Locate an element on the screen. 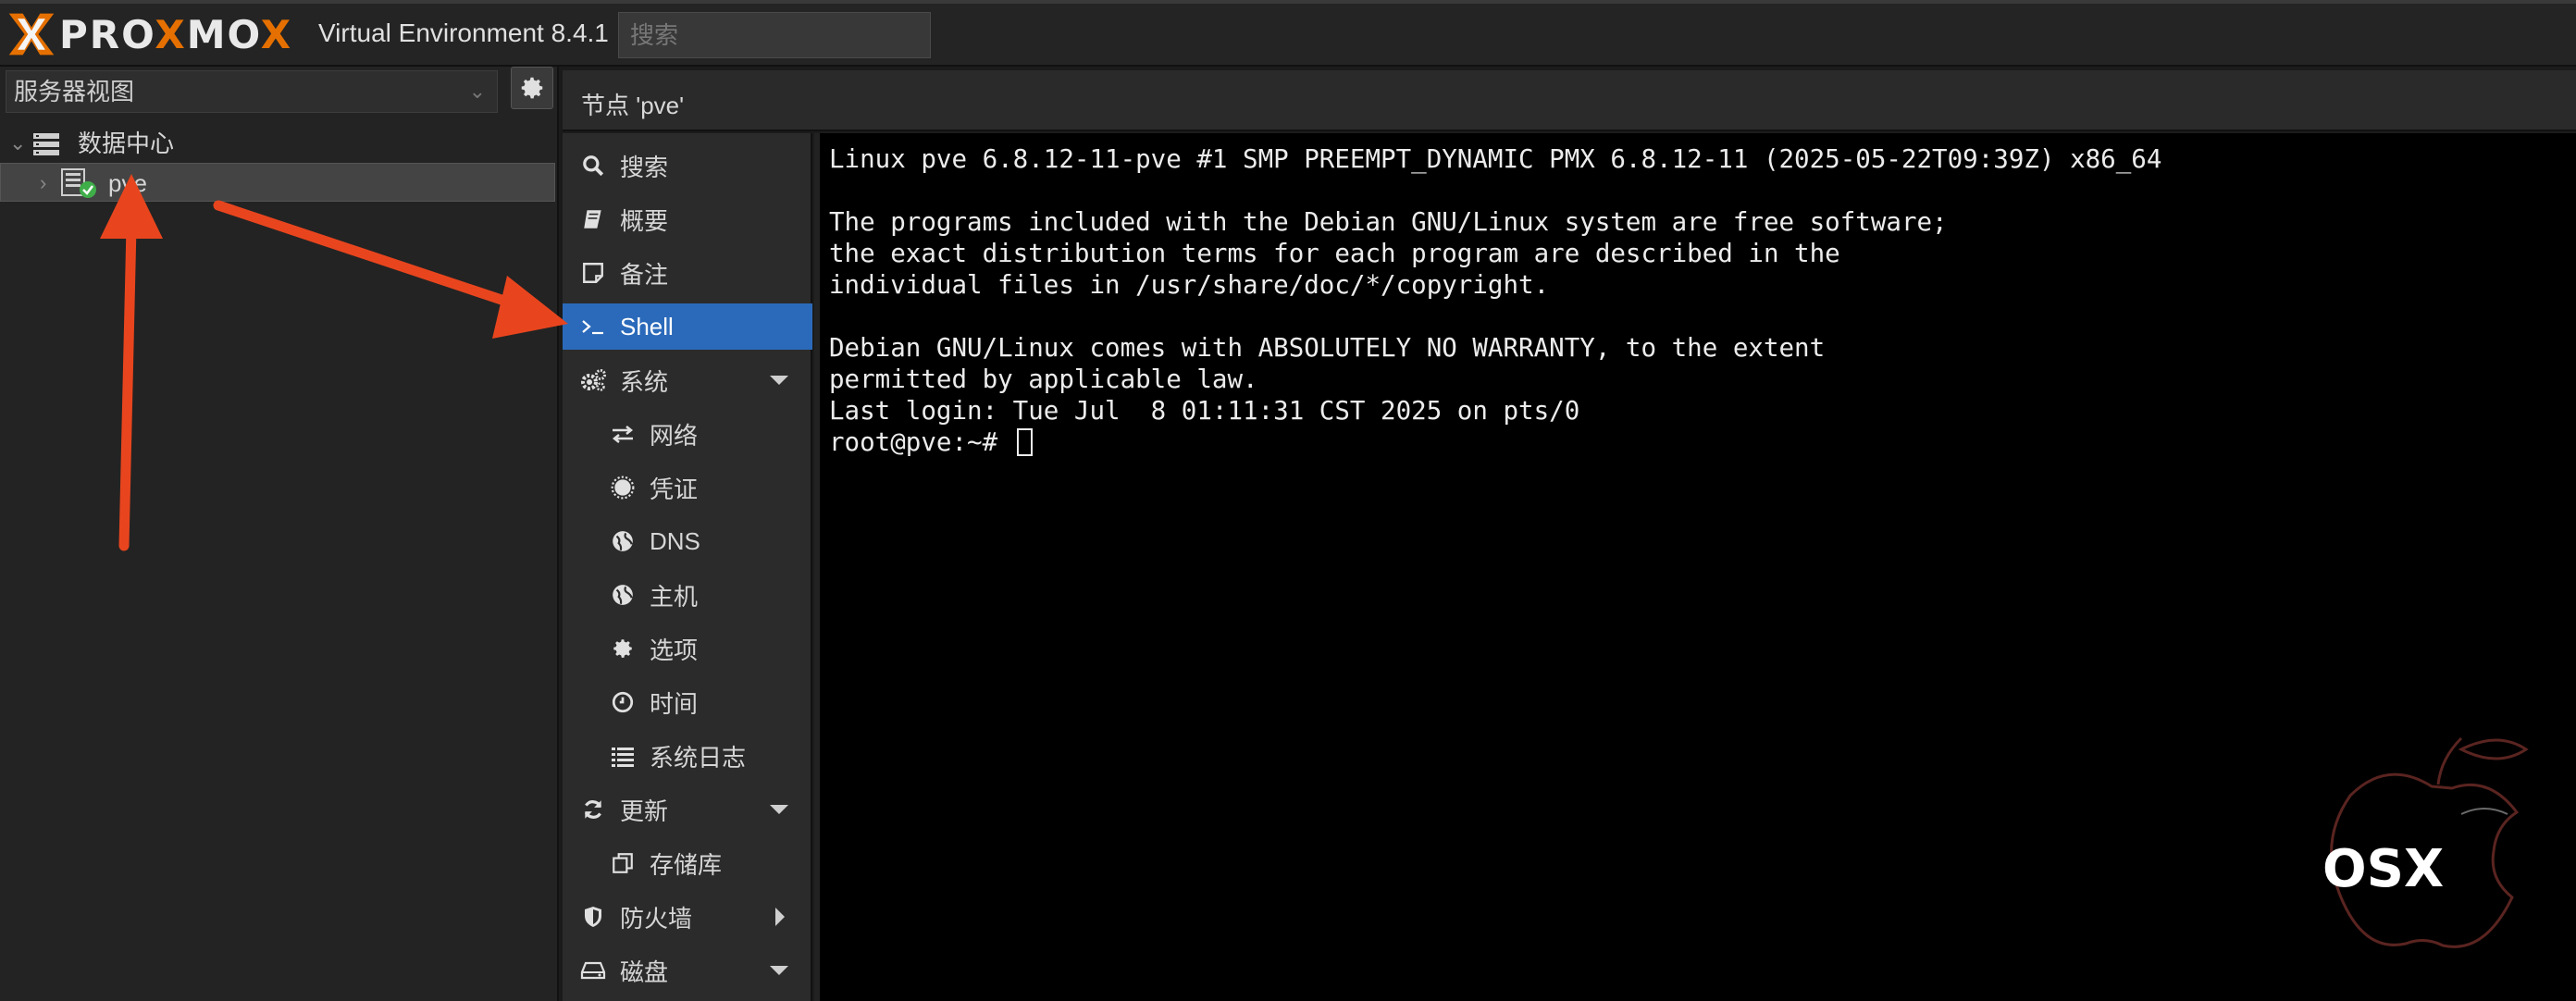  note-icon is located at coordinates (593, 273).